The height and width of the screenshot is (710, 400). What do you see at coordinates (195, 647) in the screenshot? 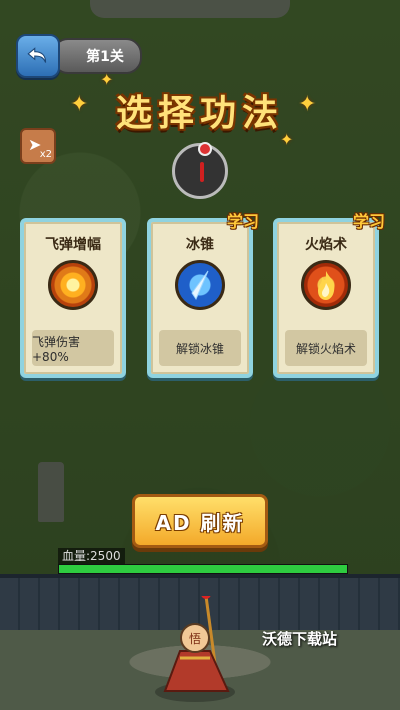
I see `hero-character: 悟` at bounding box center [195, 647].